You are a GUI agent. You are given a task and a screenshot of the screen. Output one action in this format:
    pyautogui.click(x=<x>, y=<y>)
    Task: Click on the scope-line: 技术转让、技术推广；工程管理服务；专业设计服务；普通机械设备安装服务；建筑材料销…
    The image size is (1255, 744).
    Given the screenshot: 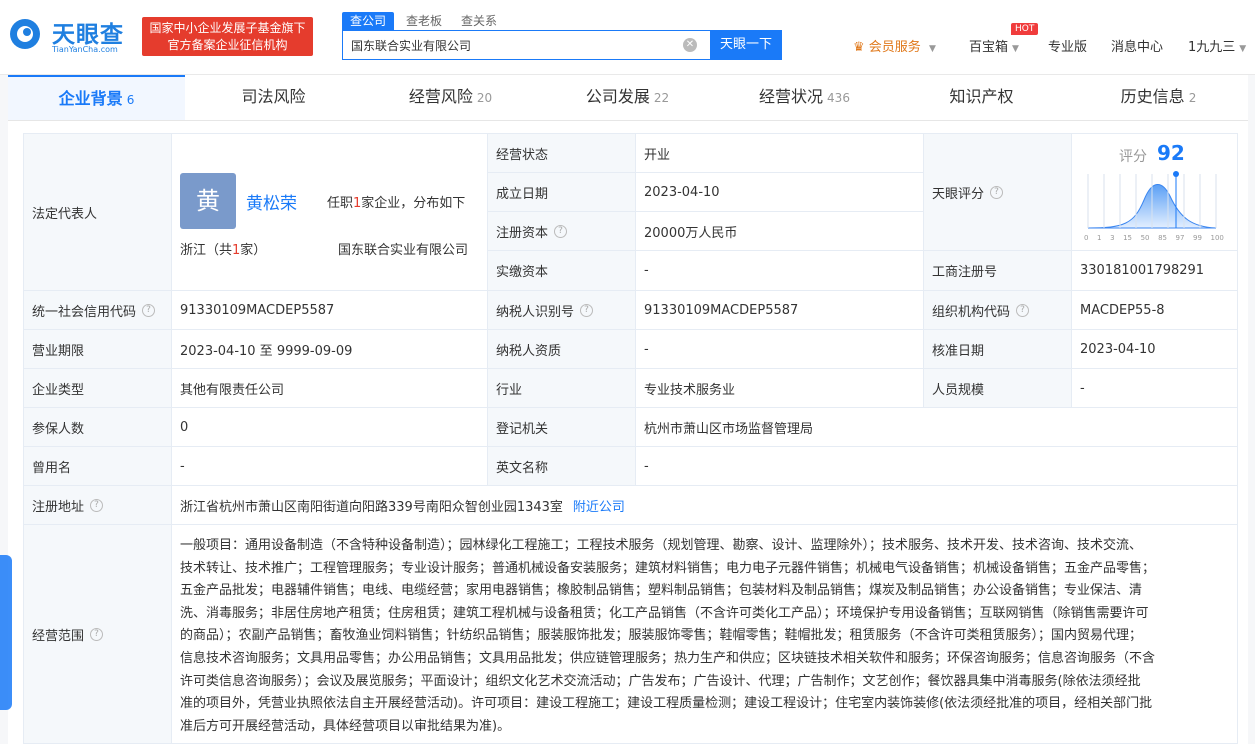 What is the action you would take?
    pyautogui.click(x=668, y=568)
    